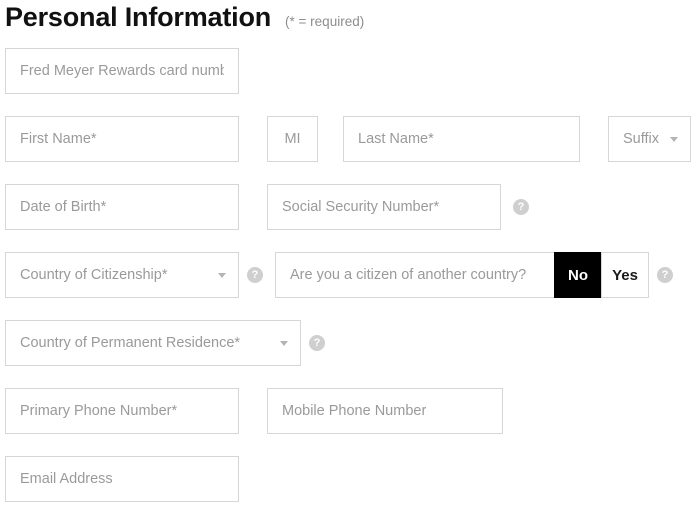  I want to click on country-of-permanent-residence-select: Country of Permanent Residence*, so click(153, 343).